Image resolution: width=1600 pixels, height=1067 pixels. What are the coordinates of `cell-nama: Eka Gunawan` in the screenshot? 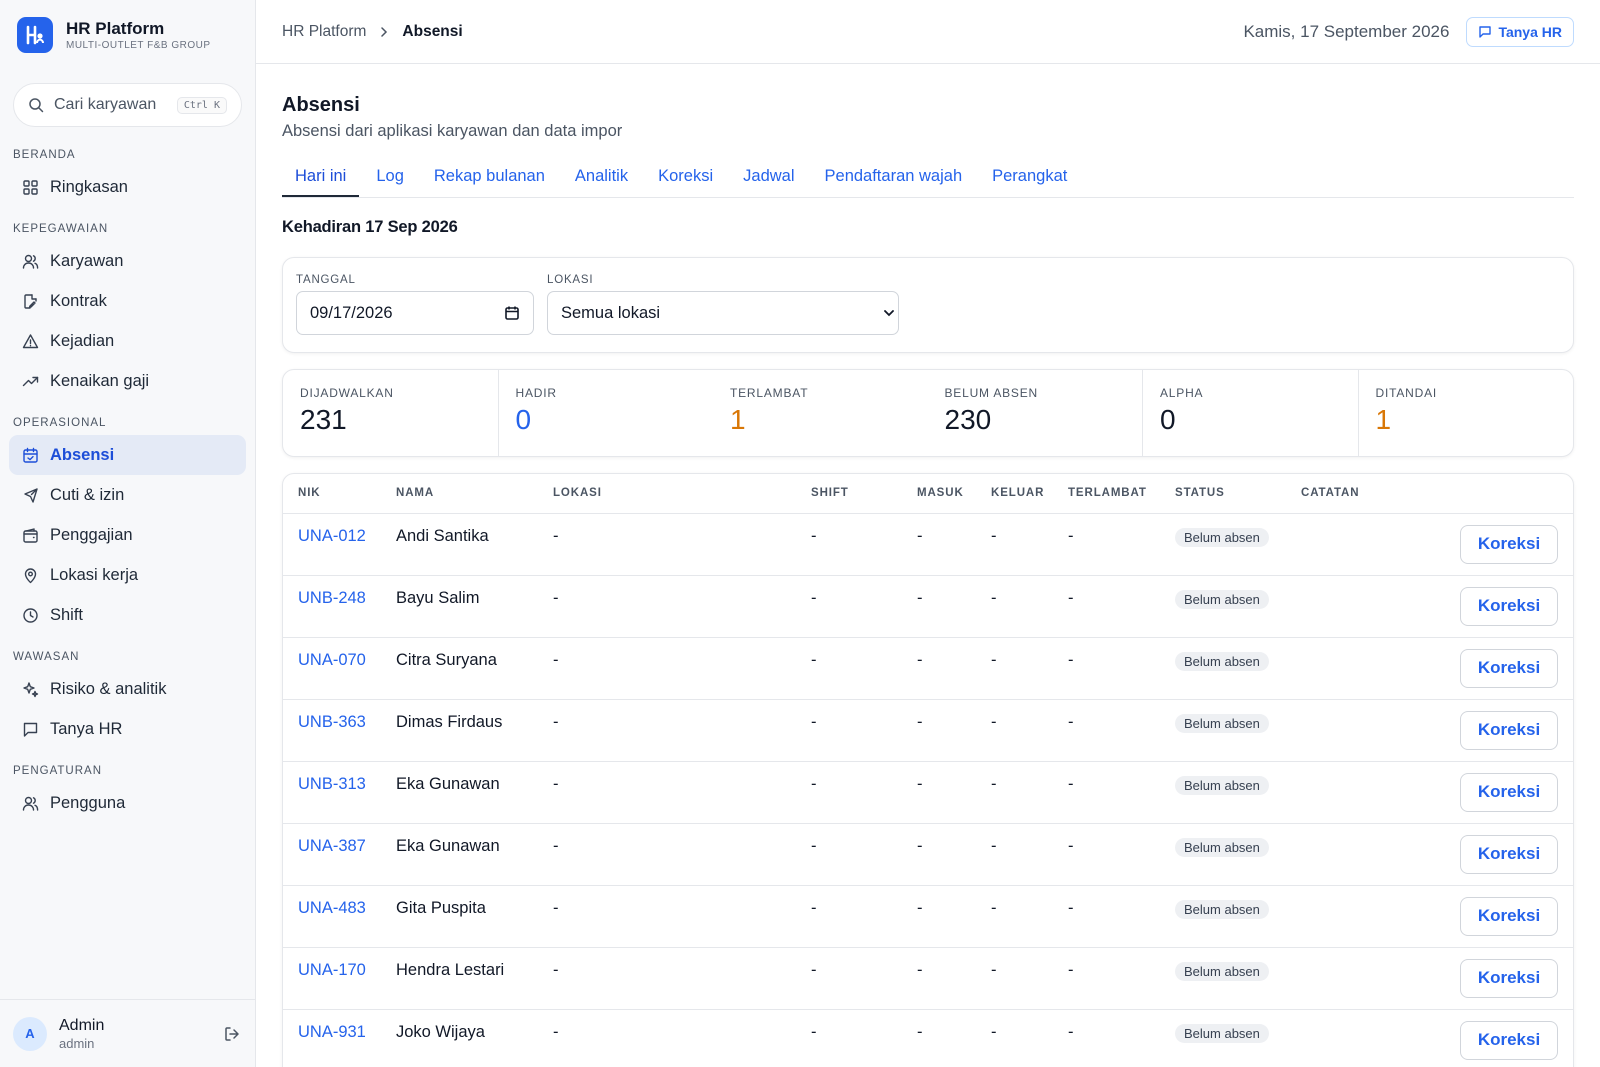 It's located at (459, 792).